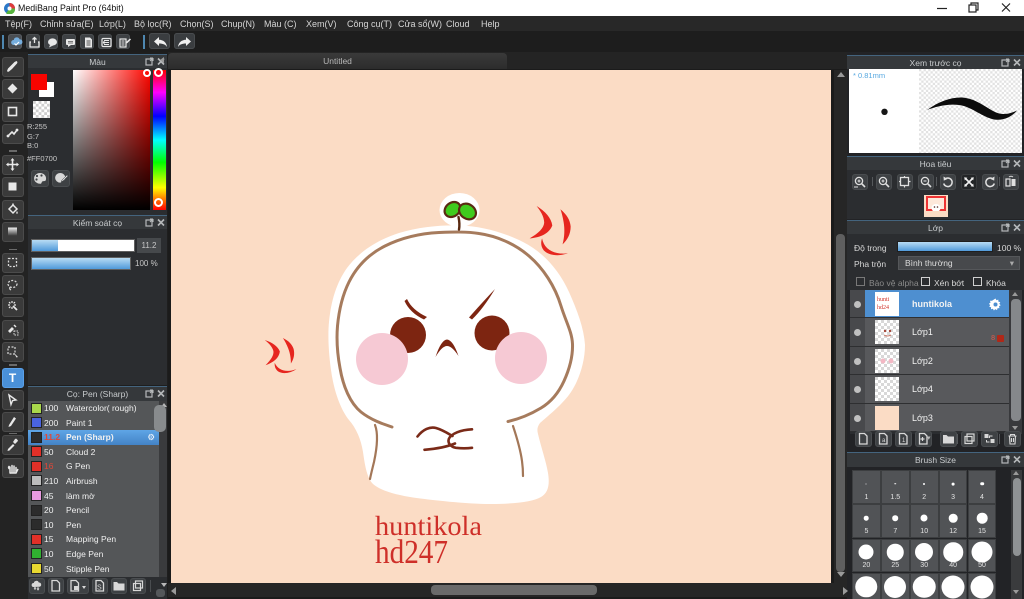  I want to click on svg-text: hunti, so click(883, 300).